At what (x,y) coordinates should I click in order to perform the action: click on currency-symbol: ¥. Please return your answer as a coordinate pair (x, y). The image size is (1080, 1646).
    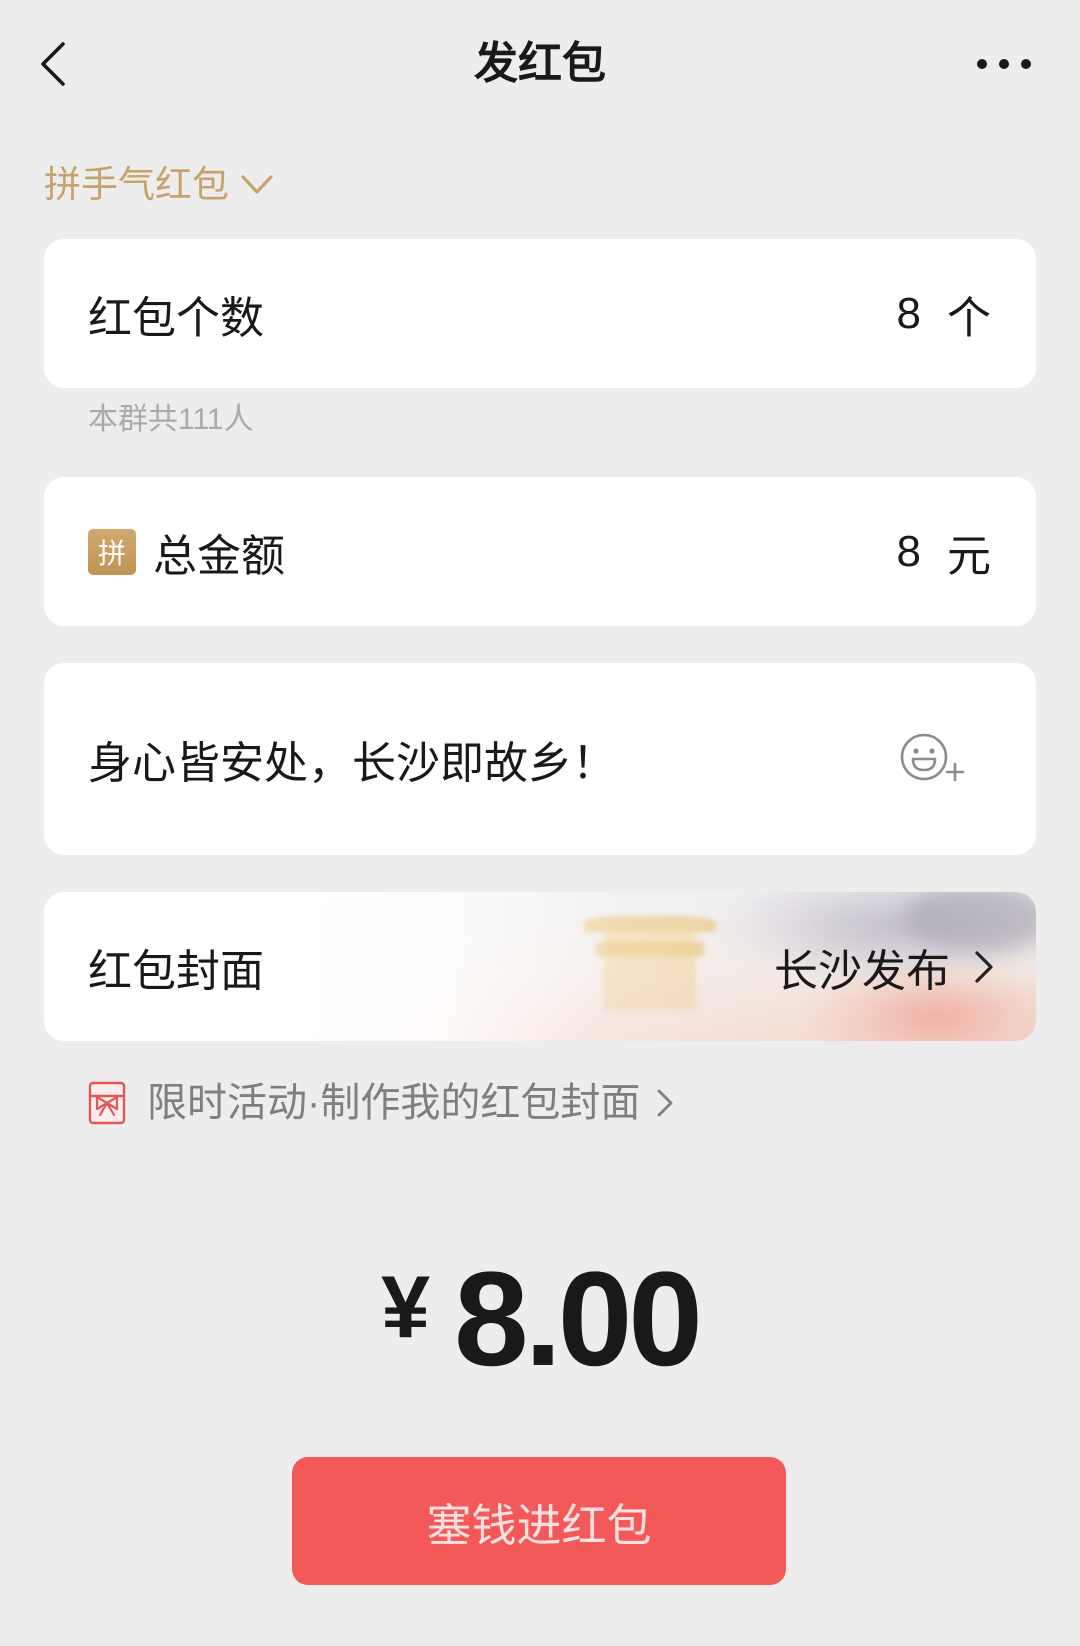
    Looking at the image, I should click on (406, 1306).